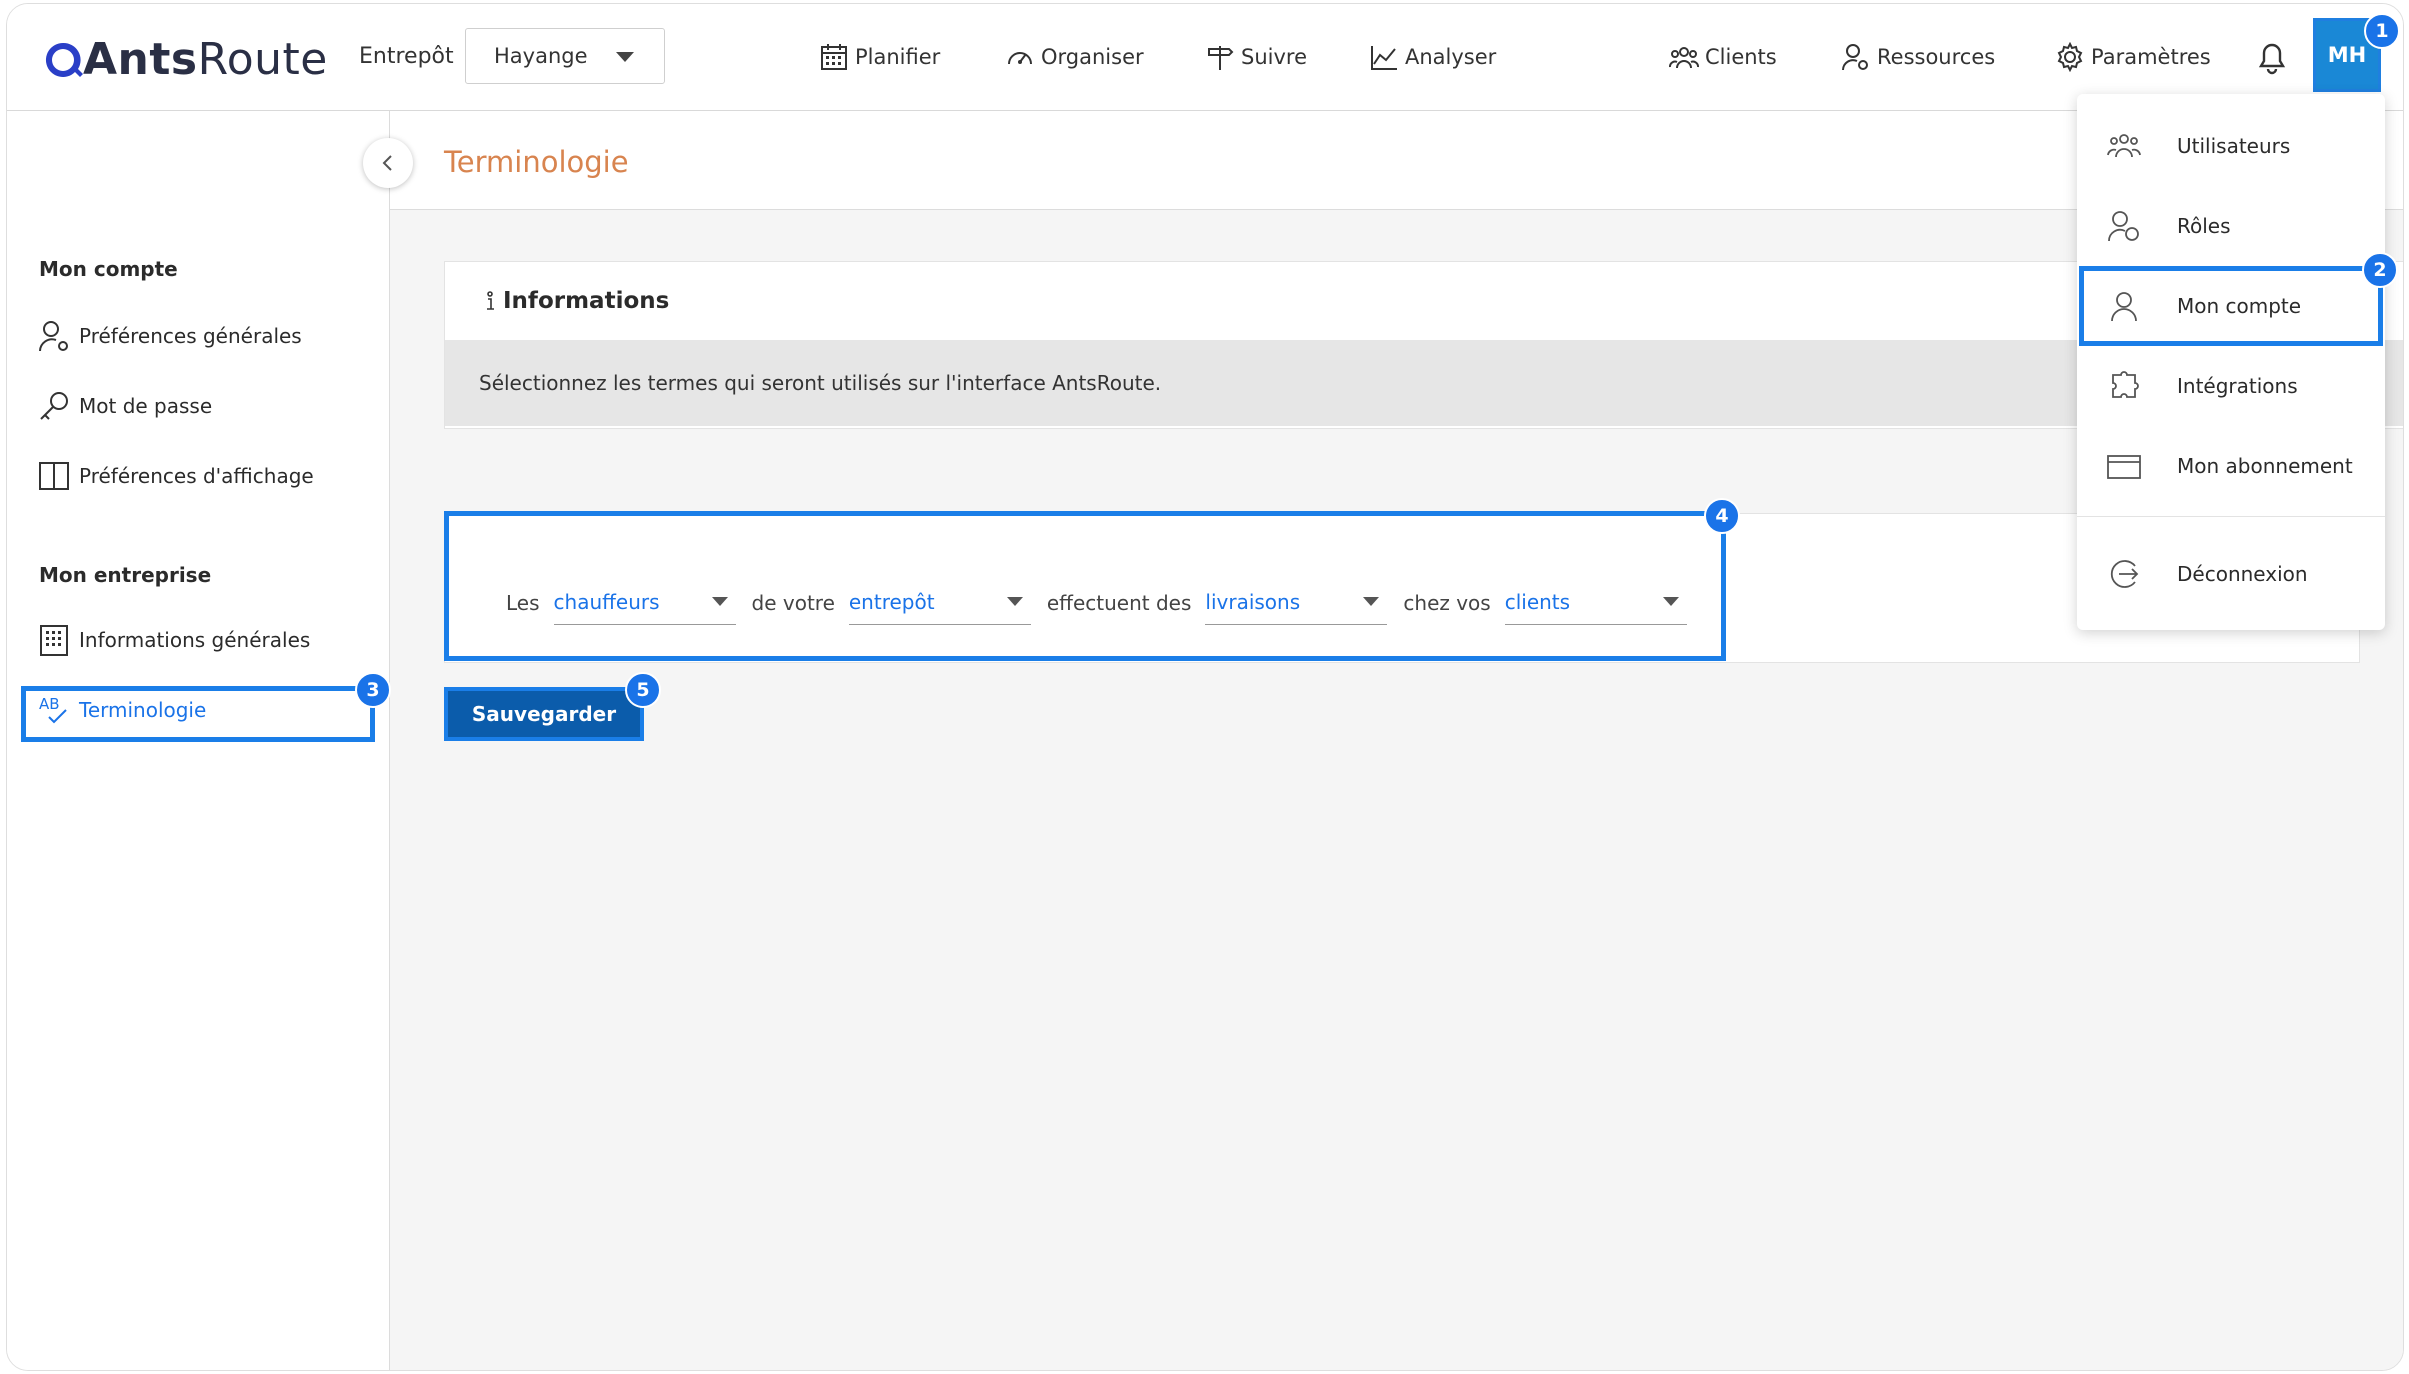  Describe the element at coordinates (1119, 603) in the screenshot. I see `sentence-word: effectuent des` at that location.